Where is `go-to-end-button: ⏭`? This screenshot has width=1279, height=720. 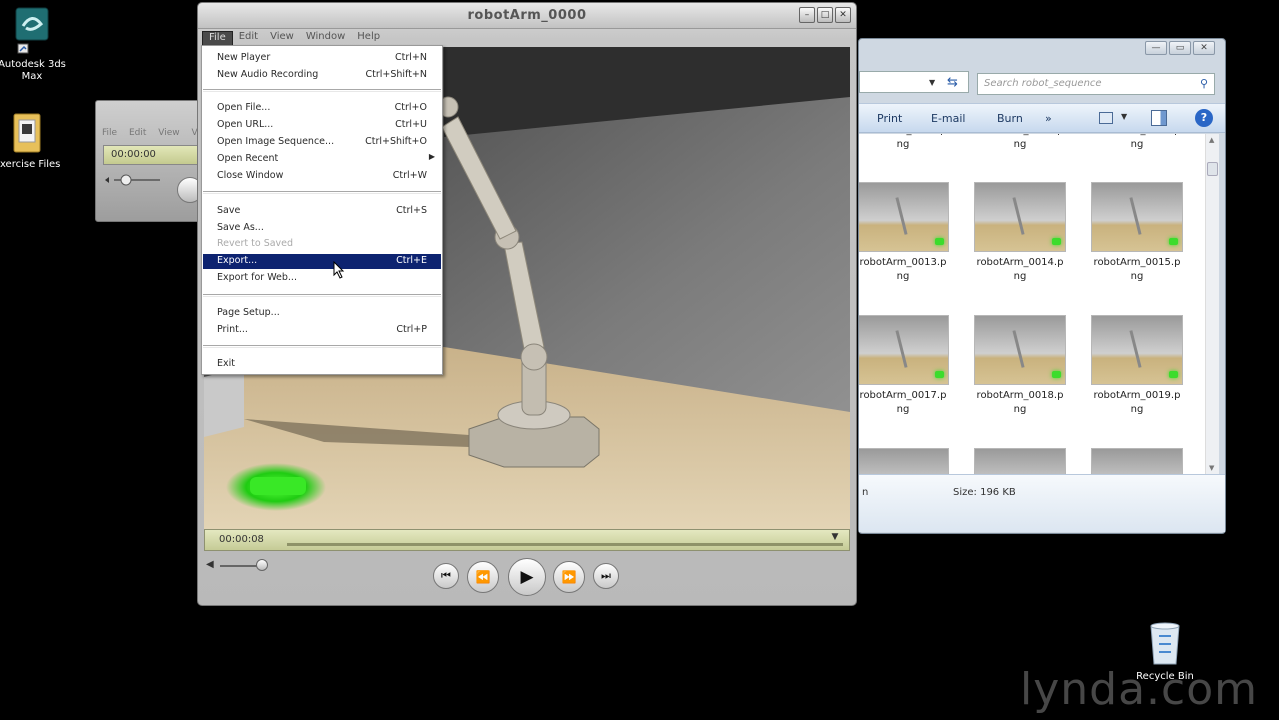 go-to-end-button: ⏭ is located at coordinates (606, 576).